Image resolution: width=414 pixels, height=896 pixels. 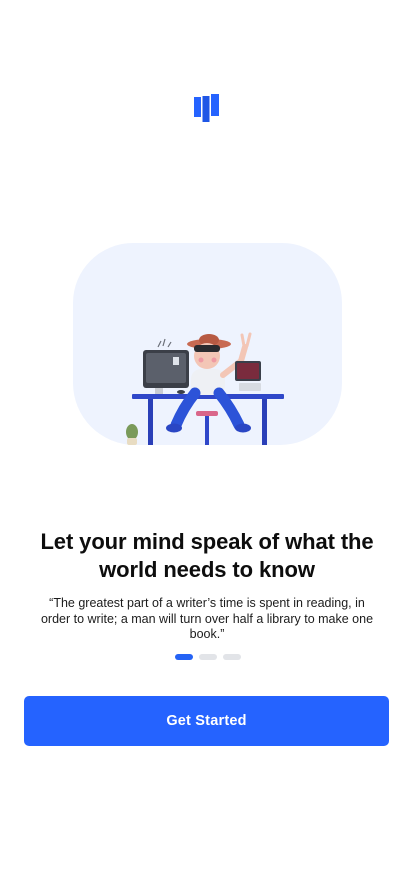 I want to click on person-at-desk-illustration, so click(x=208, y=388).